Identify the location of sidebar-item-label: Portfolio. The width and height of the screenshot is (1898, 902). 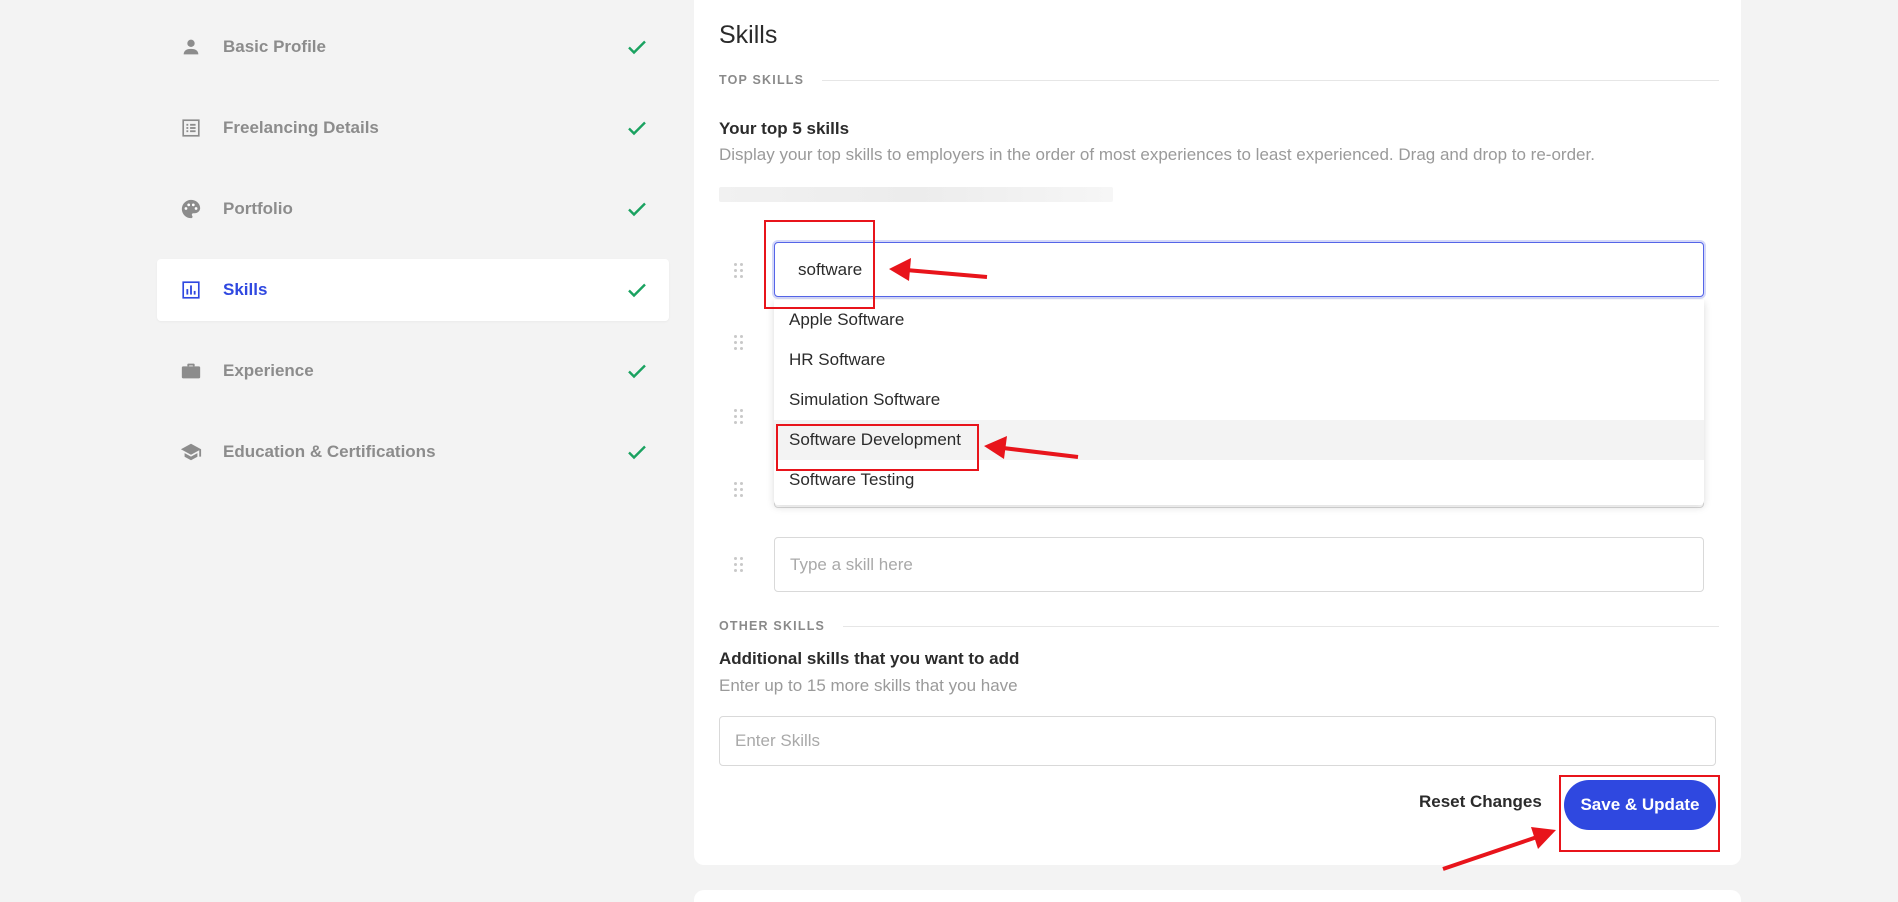
(258, 208).